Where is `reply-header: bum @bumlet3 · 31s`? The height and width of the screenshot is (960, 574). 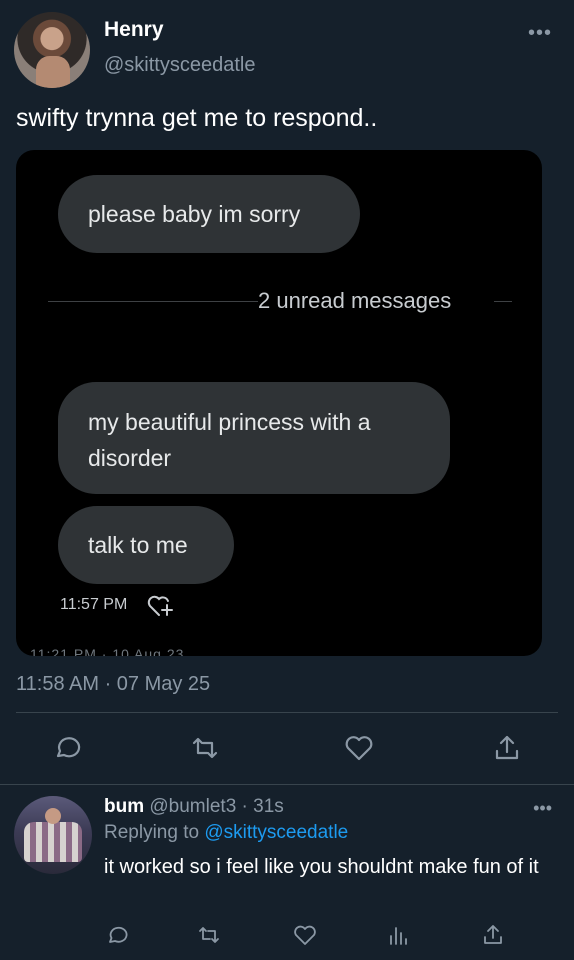 reply-header: bum @bumlet3 · 31s is located at coordinates (194, 807).